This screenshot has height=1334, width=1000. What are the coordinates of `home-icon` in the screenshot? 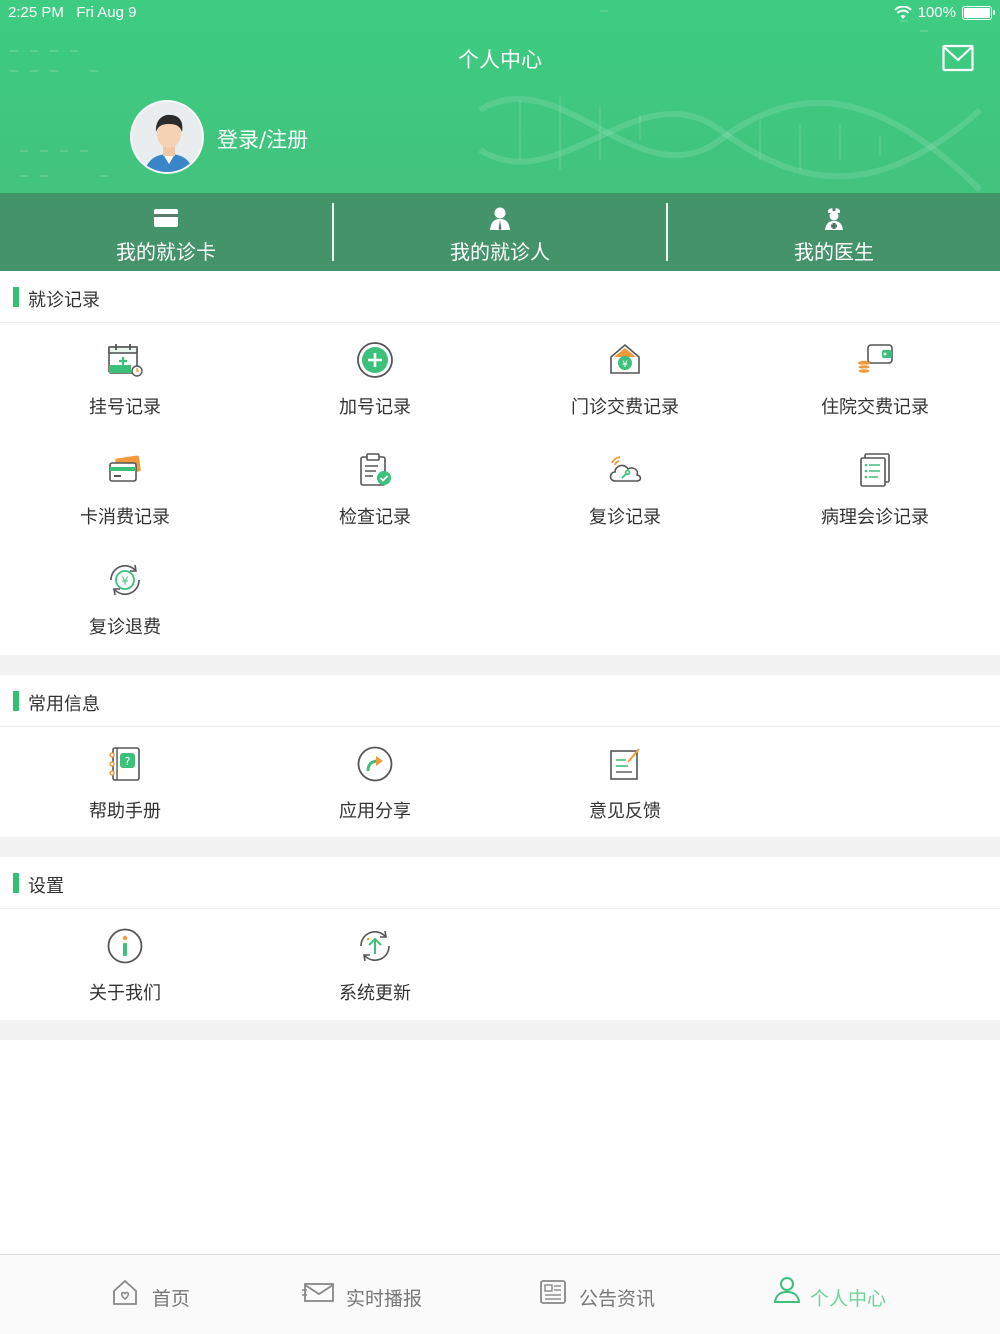 It's located at (125, 1292).